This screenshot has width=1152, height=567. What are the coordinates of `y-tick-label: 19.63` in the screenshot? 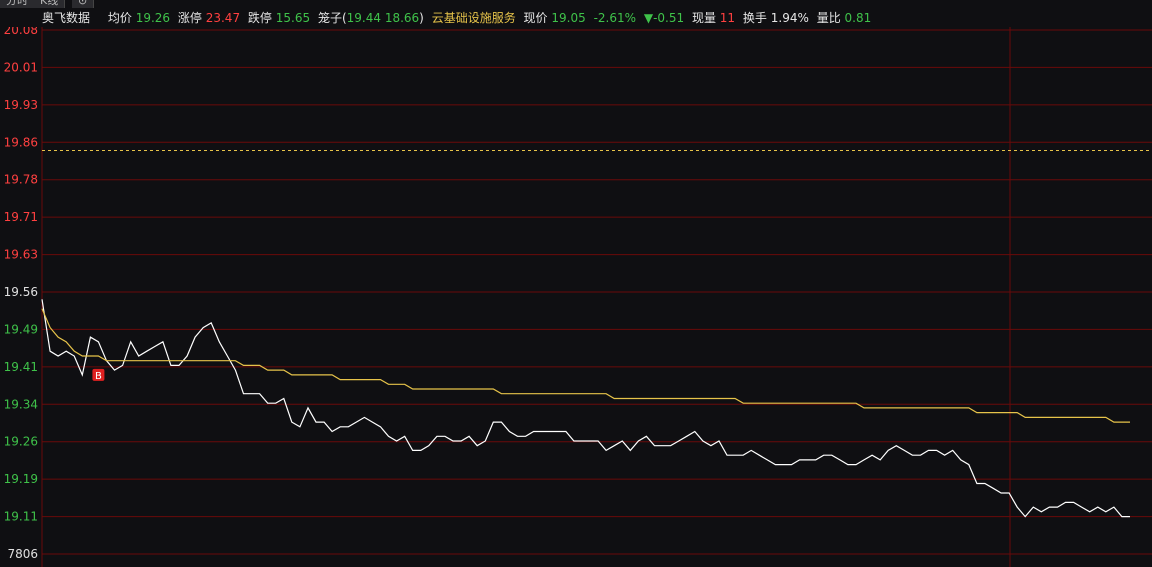 It's located at (21, 255).